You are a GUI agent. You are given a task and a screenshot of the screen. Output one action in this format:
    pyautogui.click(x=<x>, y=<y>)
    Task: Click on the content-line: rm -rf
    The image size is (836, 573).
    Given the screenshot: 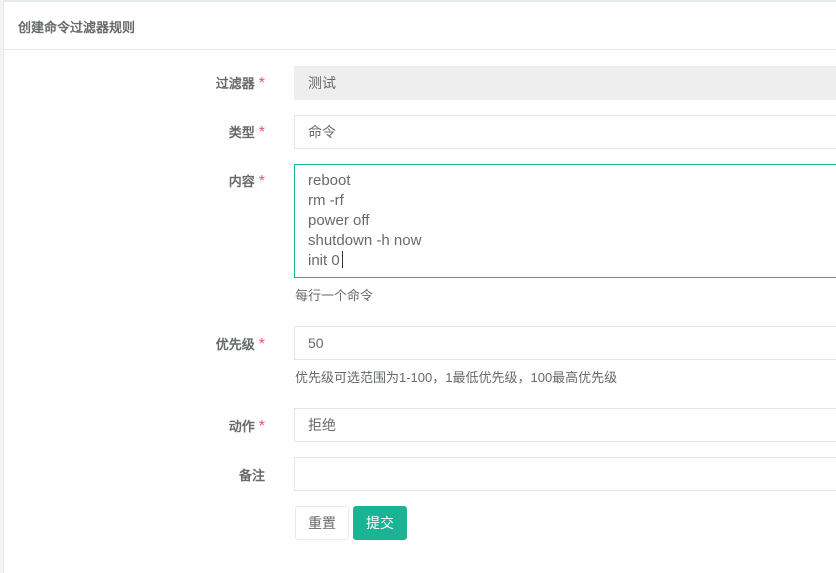 What is the action you would take?
    pyautogui.click(x=326, y=200)
    